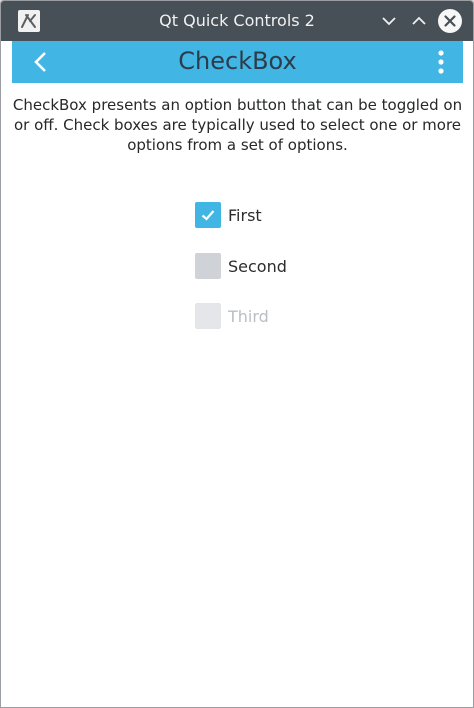 The image size is (474, 708). I want to click on app-toolbar: CheckBox, so click(237, 62).